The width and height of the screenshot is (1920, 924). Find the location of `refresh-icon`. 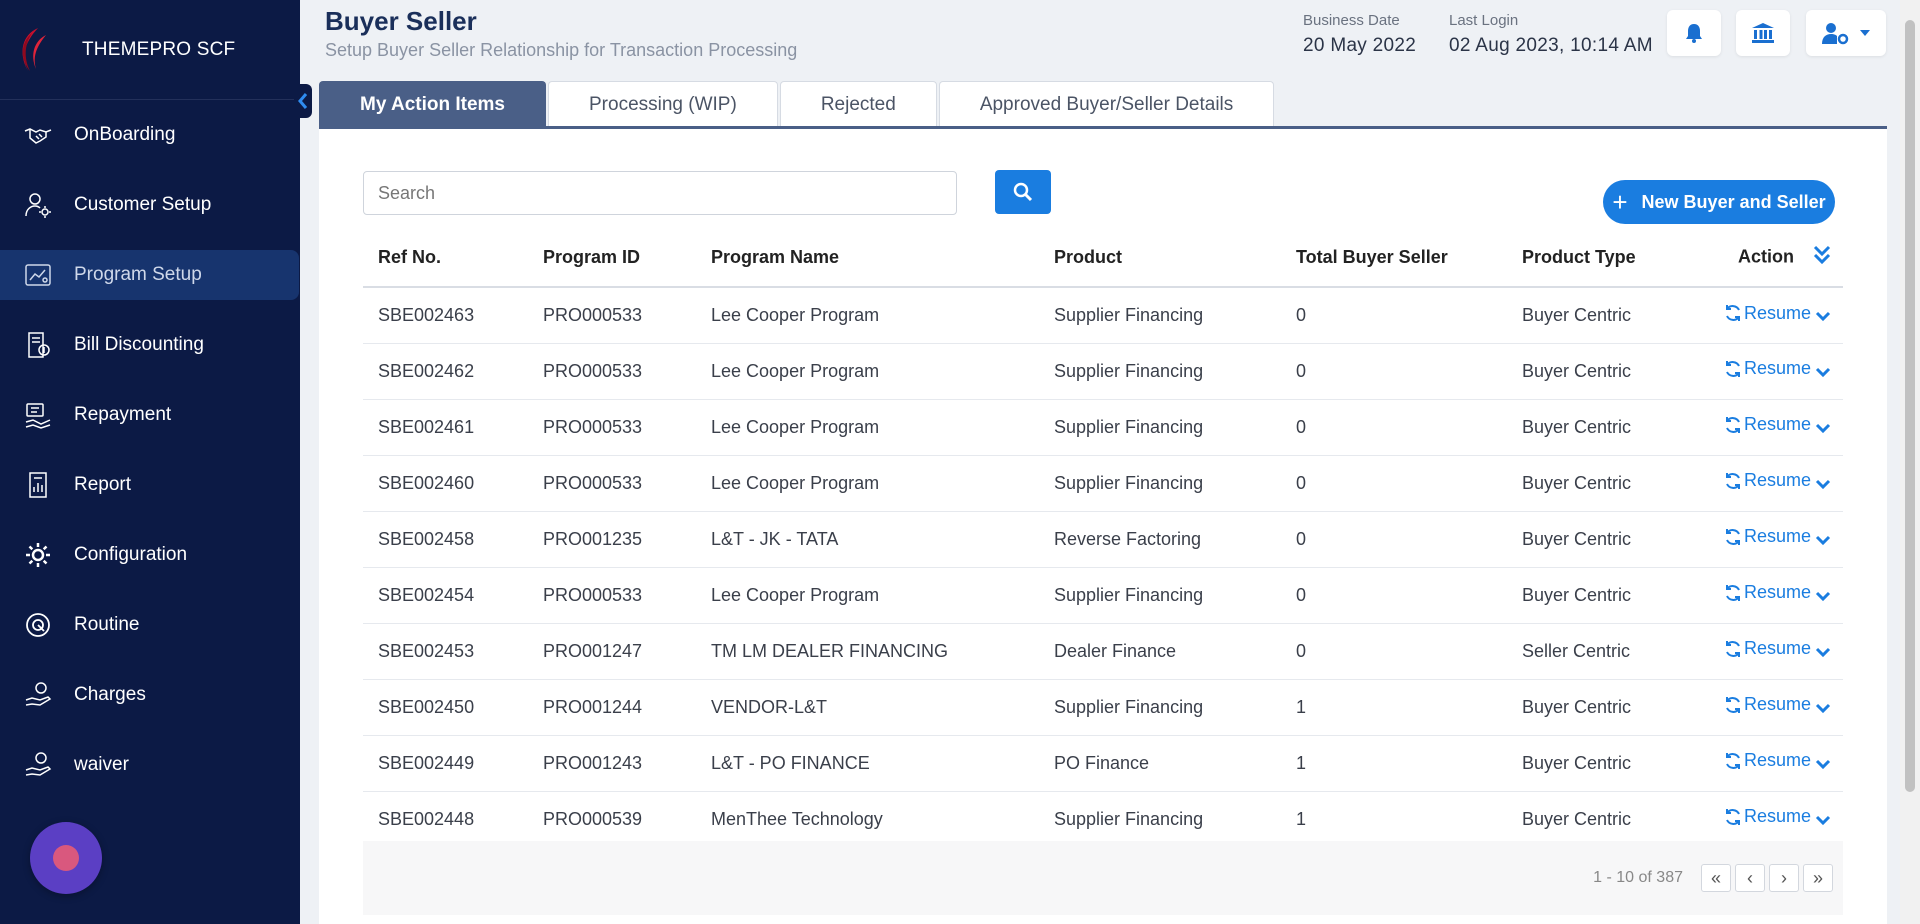

refresh-icon is located at coordinates (1732, 760).